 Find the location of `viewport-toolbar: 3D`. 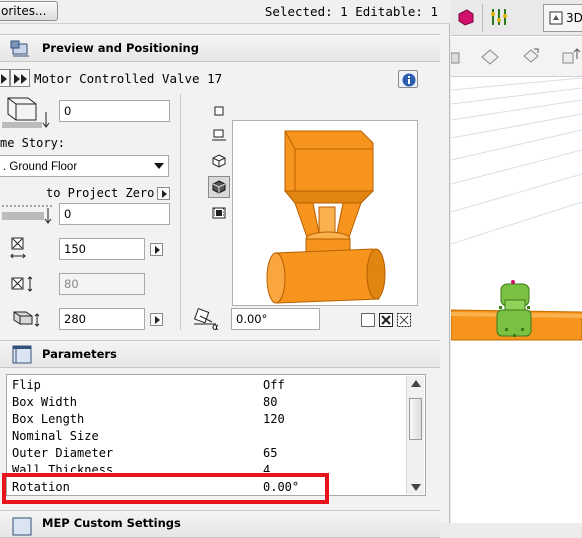

viewport-toolbar: 3D is located at coordinates (516, 18).